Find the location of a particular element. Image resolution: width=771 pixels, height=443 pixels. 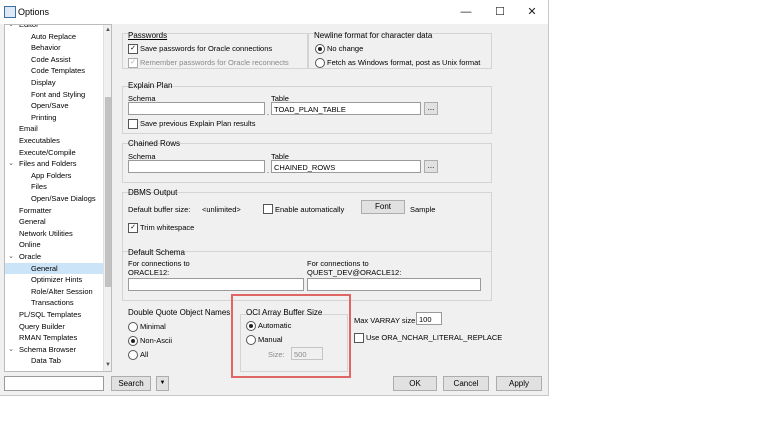

tree-item-transactions: Transactions is located at coordinates (52, 302).